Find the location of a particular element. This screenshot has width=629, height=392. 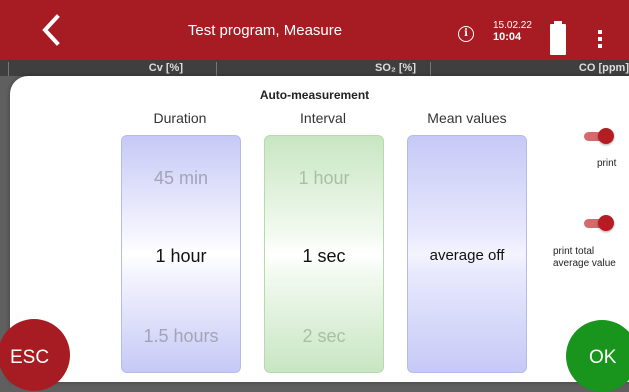

duration-prev-option: 45 min is located at coordinates (181, 178).